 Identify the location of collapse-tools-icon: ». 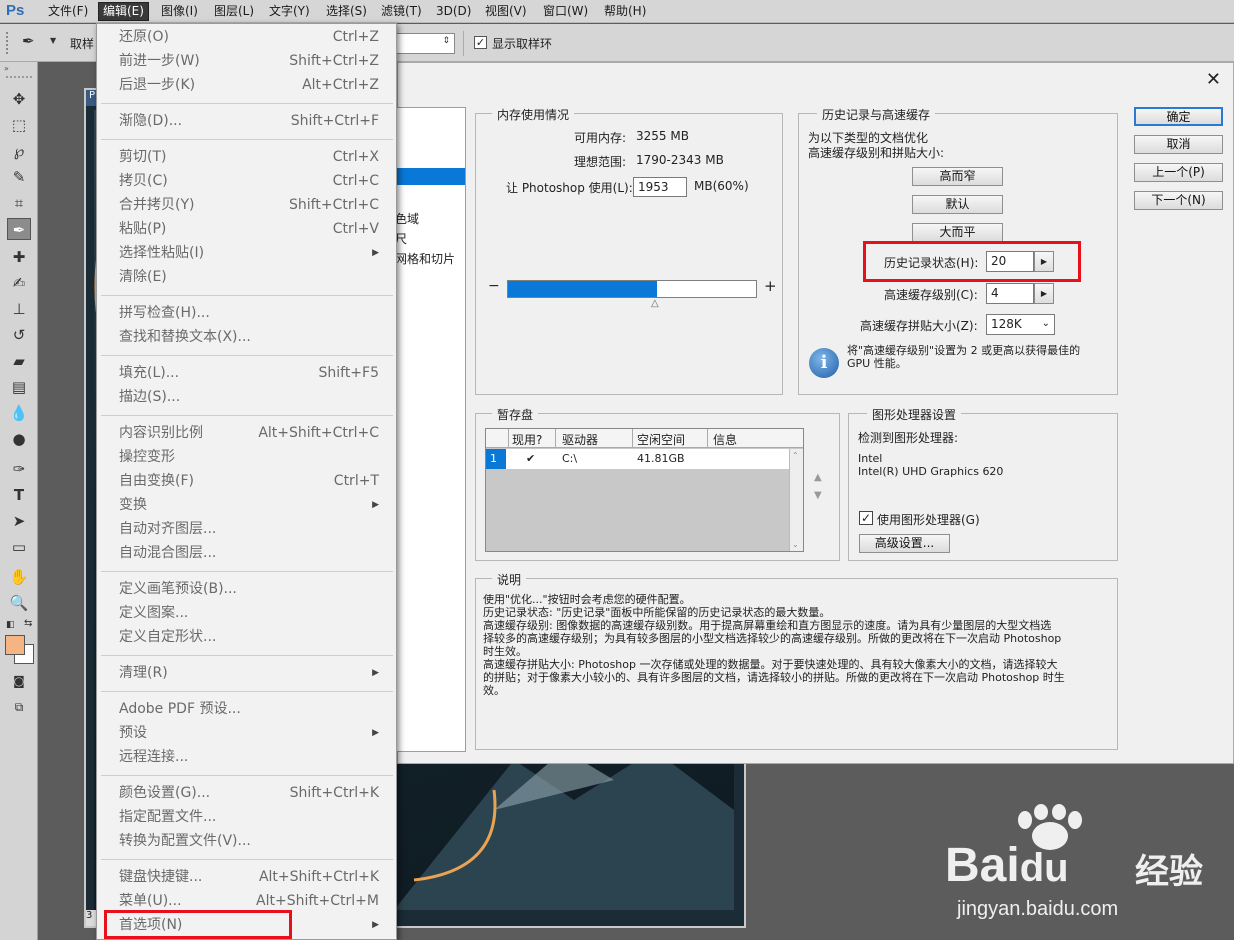
(6, 68).